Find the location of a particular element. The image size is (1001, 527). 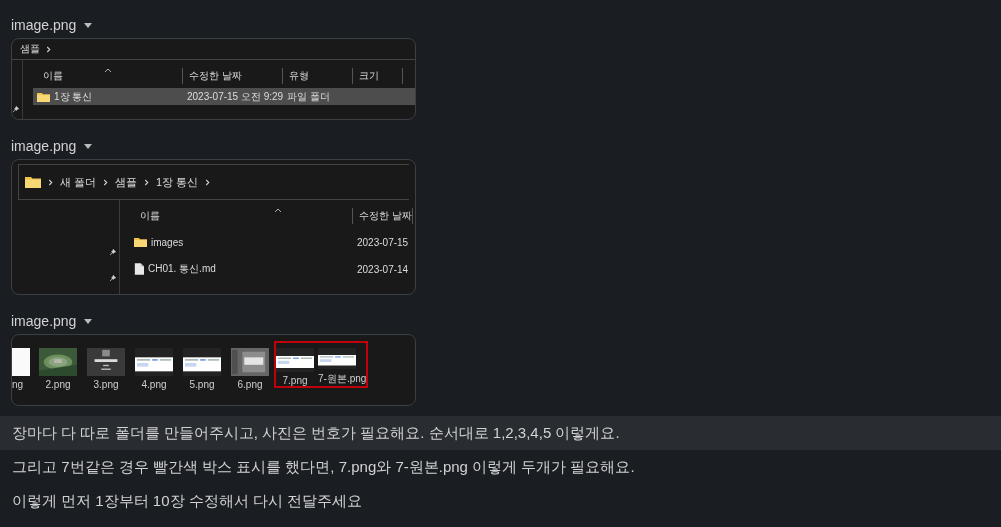

file-name: 1장 통신 is located at coordinates (73, 96).